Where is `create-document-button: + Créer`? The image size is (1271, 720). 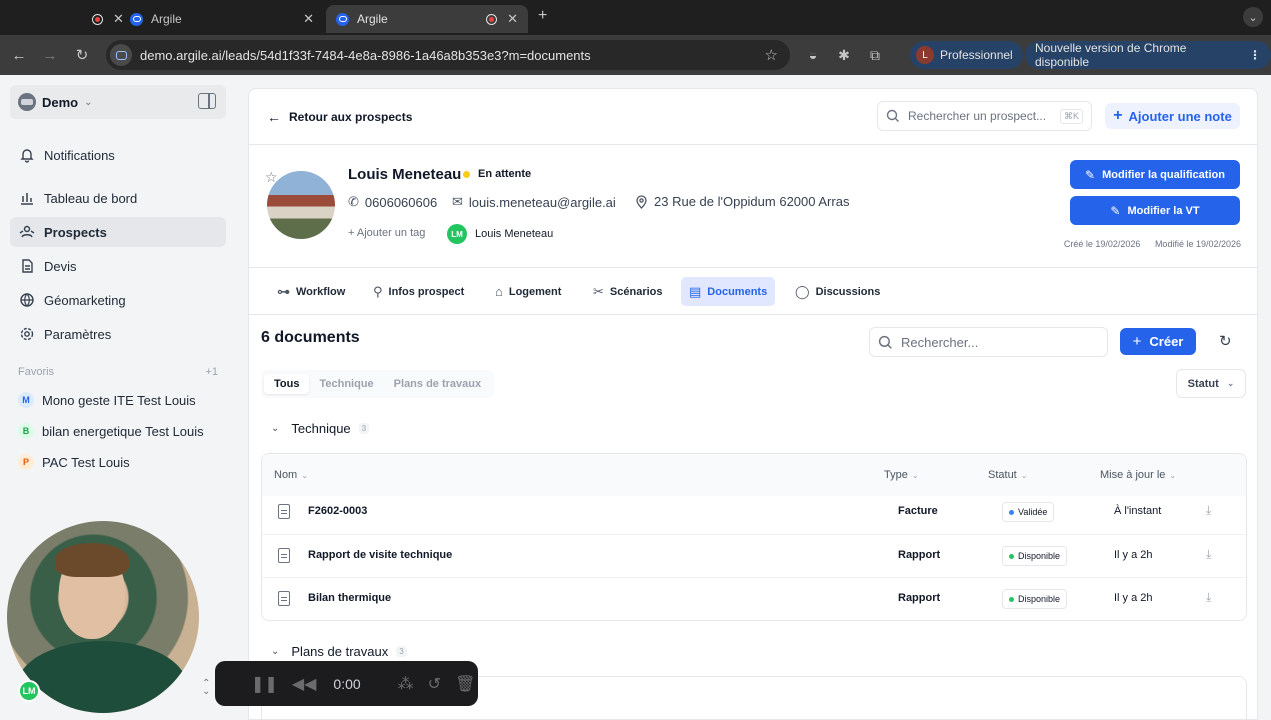 create-document-button: + Créer is located at coordinates (1158, 341).